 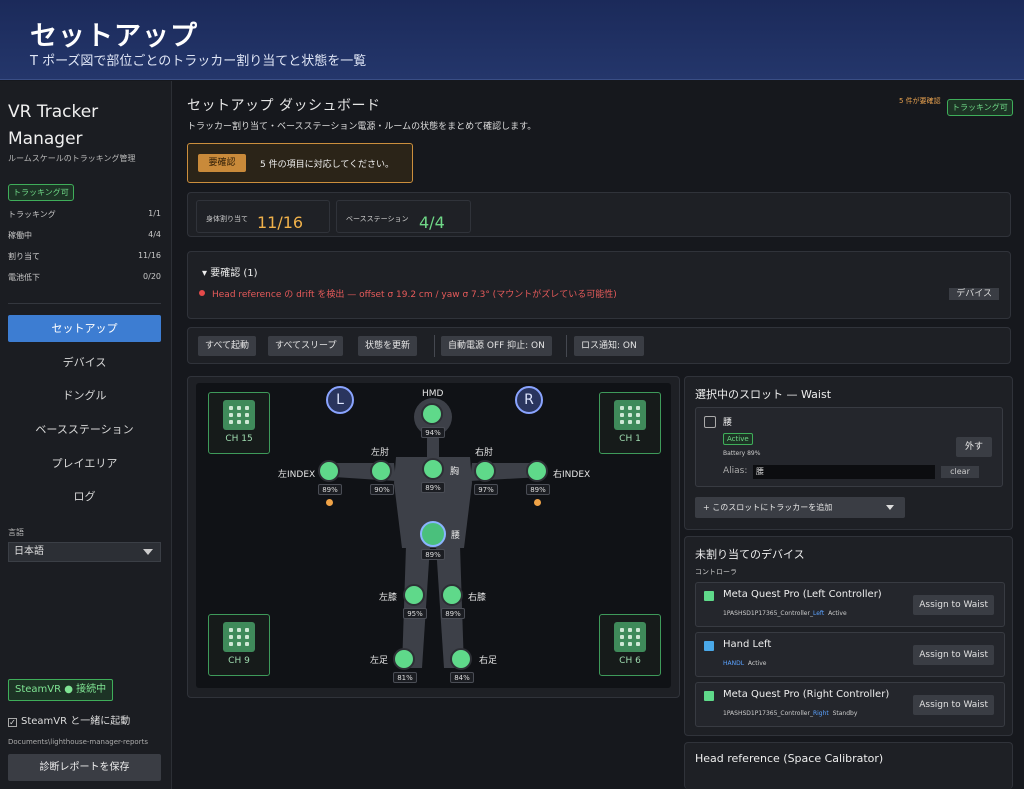 What do you see at coordinates (850, 654) in the screenshot?
I see `device-row: Hand Left HANDL Active Assign to Waist` at bounding box center [850, 654].